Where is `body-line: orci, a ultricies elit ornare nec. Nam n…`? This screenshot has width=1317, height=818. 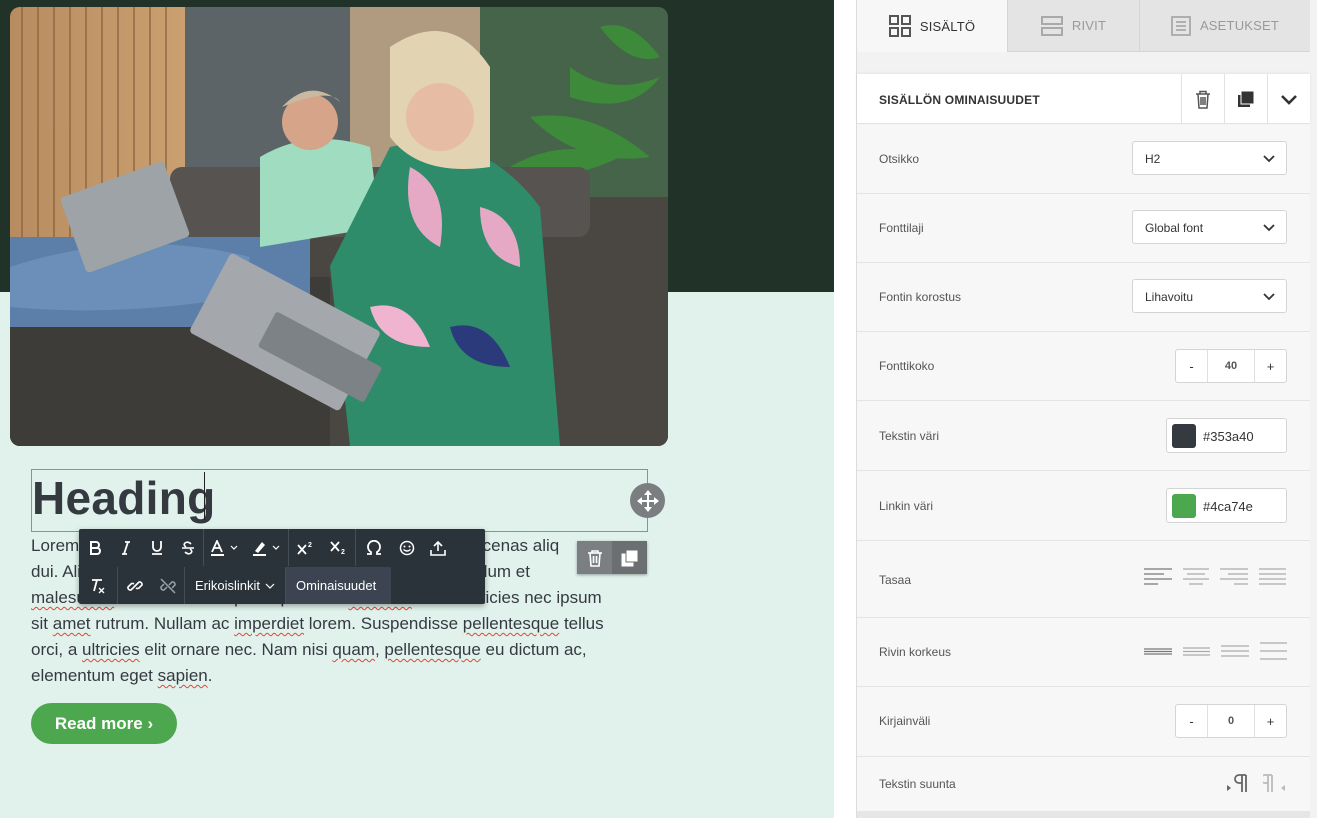 body-line: orci, a ultricies elit ornare nec. Nam n… is located at coordinates (338, 650).